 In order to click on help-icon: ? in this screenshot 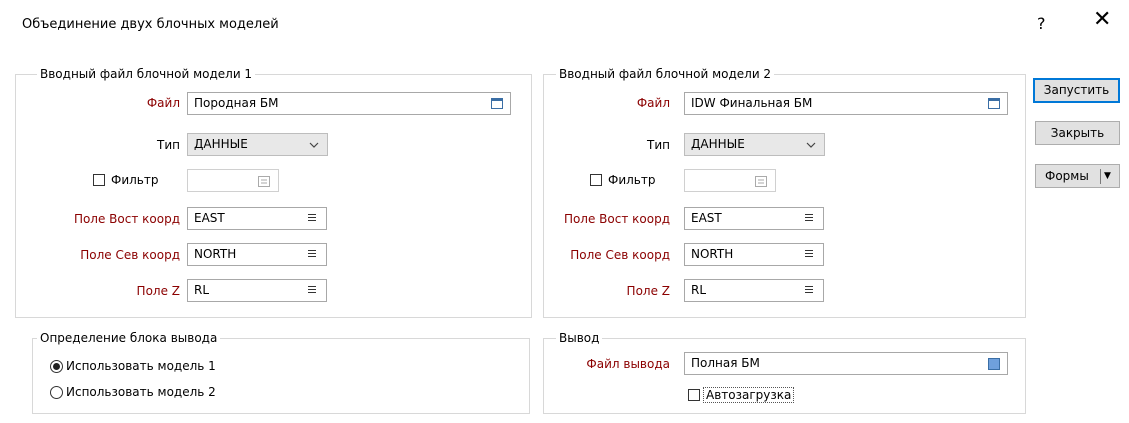, I will do `click(1041, 23)`.